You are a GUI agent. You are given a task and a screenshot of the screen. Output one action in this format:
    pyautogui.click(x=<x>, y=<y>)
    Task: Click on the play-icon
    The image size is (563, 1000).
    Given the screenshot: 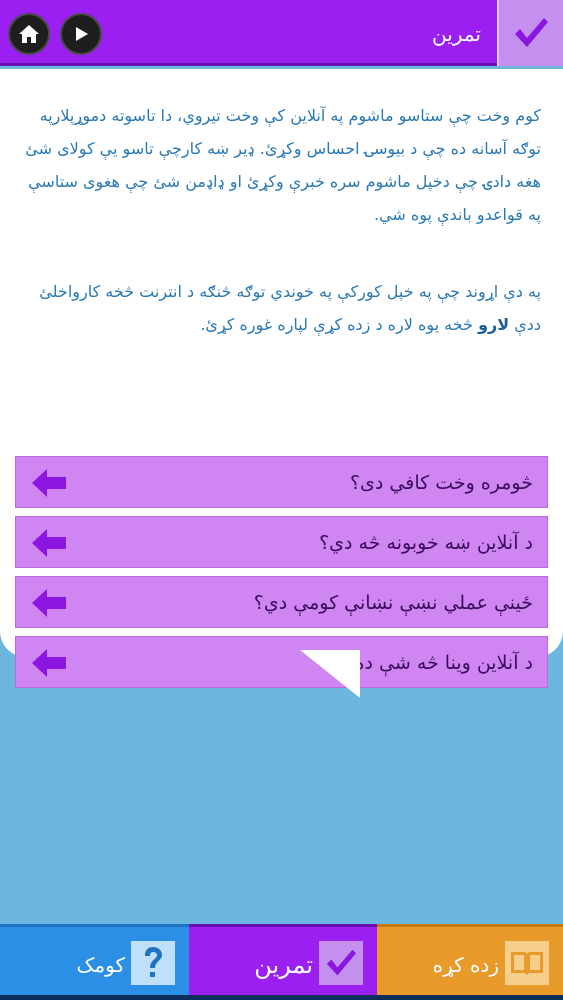 What is the action you would take?
    pyautogui.click(x=82, y=34)
    